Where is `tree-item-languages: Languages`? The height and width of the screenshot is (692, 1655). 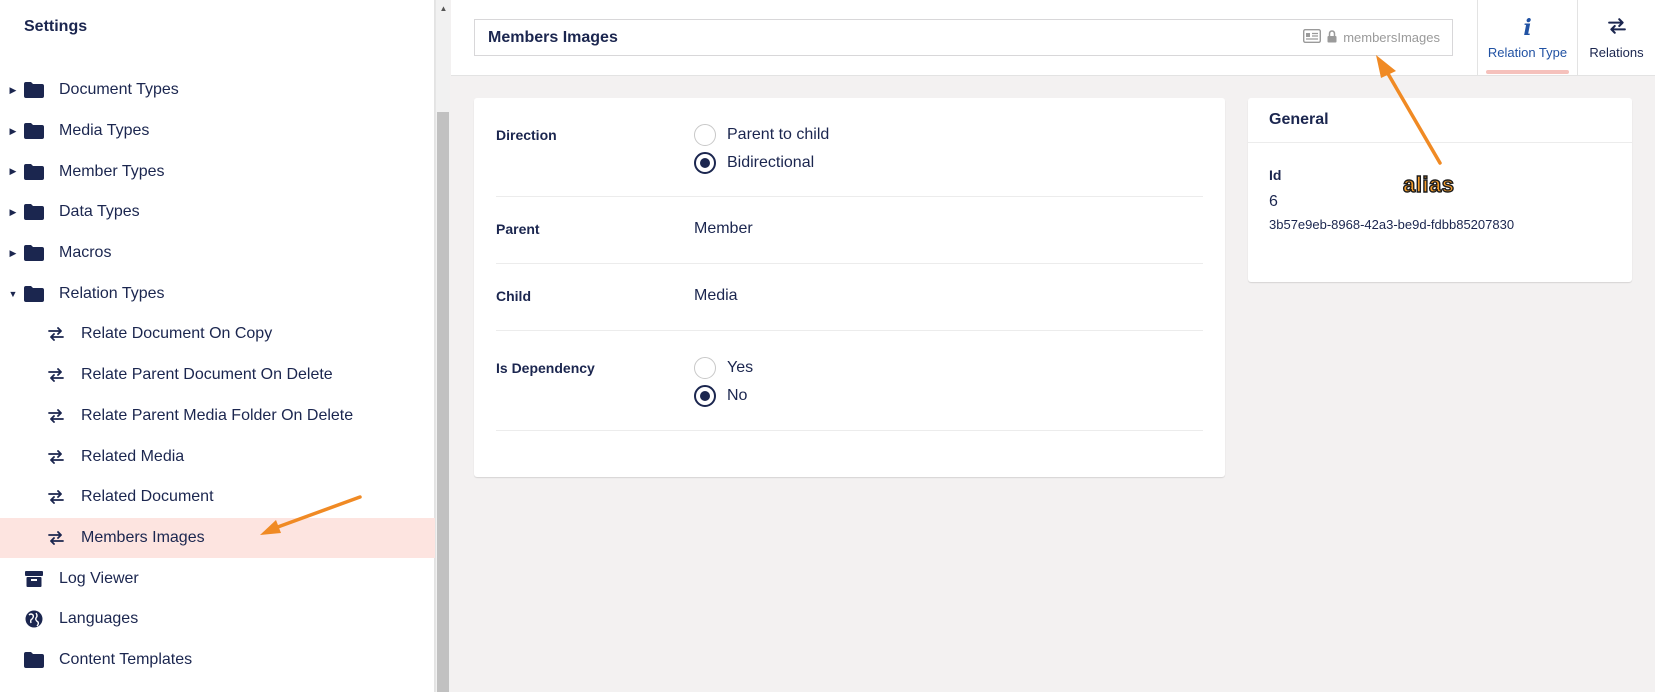 tree-item-languages: Languages is located at coordinates (217, 619).